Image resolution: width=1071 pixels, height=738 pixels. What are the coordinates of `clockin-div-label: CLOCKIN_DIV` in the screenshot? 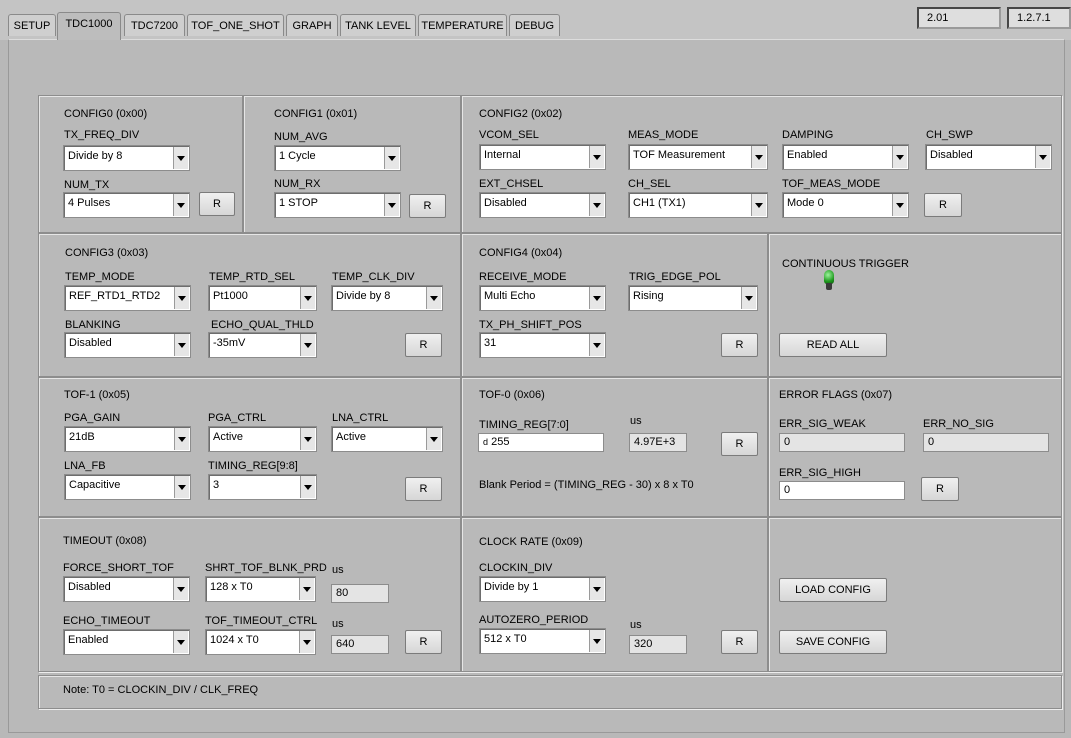 It's located at (516, 568).